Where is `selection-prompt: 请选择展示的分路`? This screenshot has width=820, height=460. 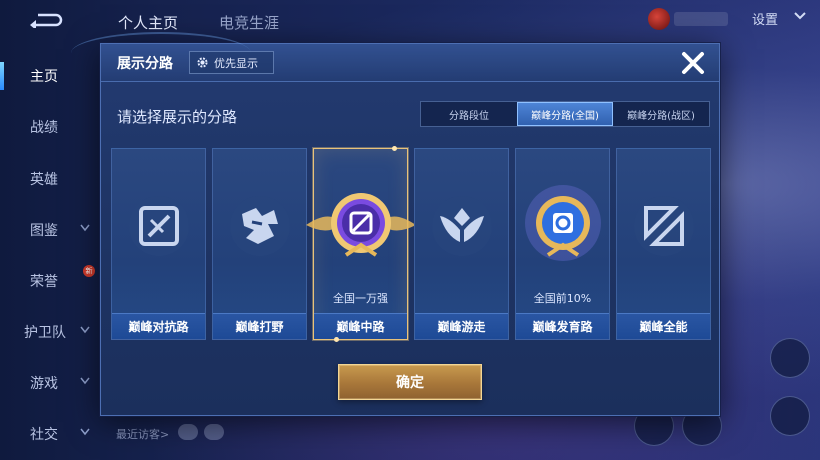 selection-prompt: 请选择展示的分路 is located at coordinates (177, 117).